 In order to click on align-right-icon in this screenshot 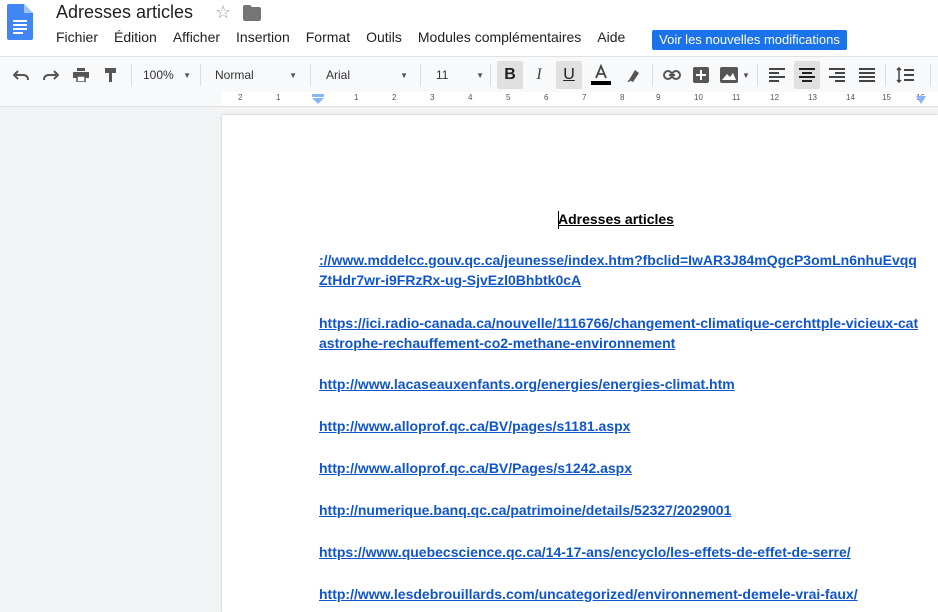, I will do `click(837, 75)`.